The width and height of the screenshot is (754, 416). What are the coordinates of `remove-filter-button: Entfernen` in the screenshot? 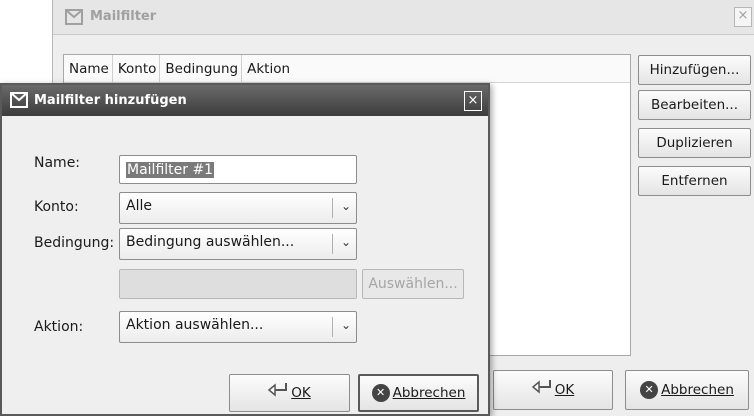 It's located at (694, 181).